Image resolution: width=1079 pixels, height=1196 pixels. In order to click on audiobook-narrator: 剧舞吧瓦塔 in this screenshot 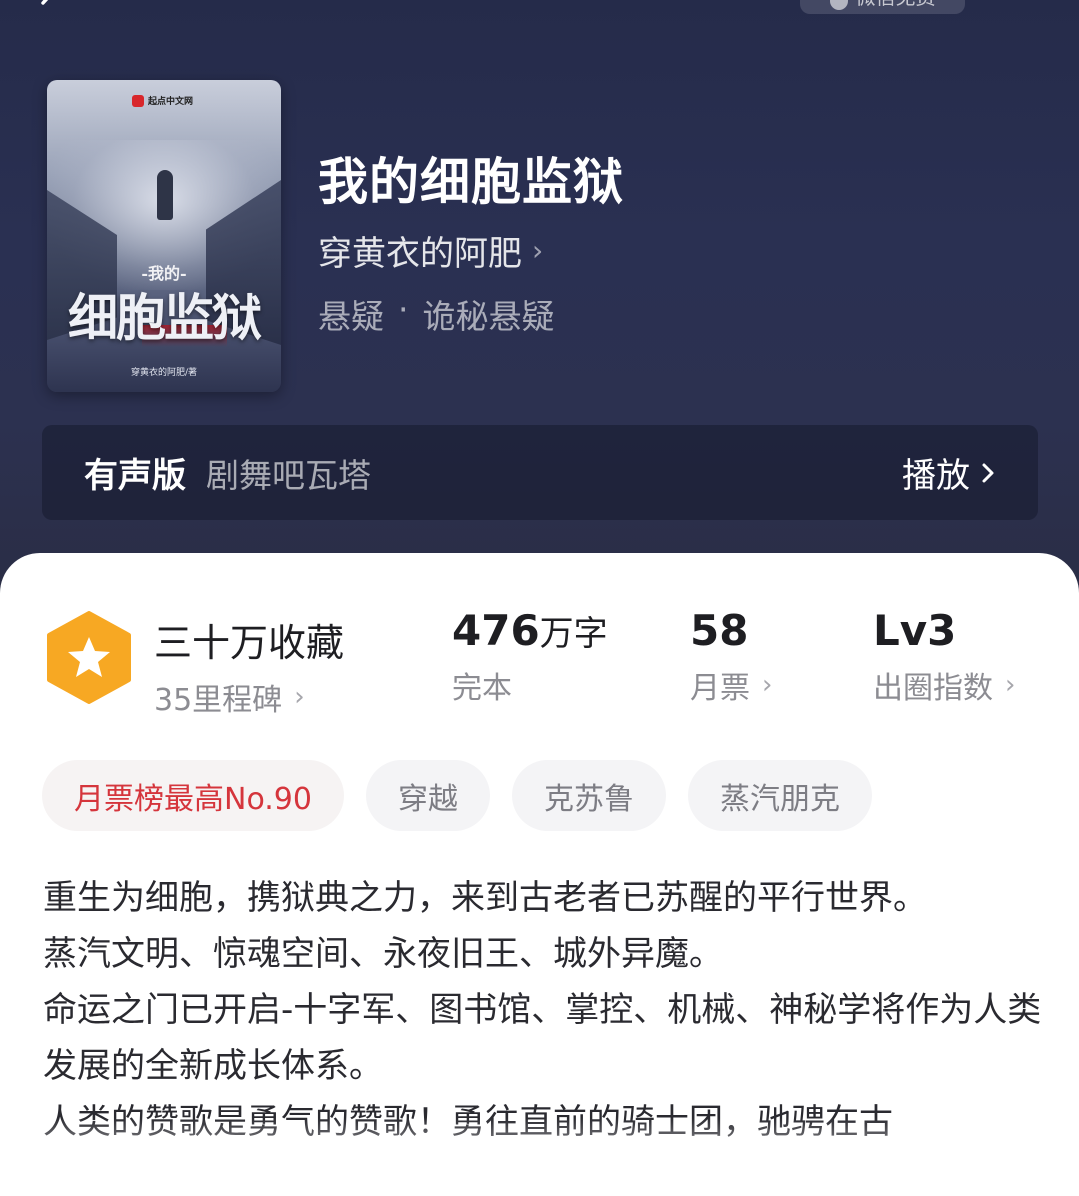, I will do `click(288, 475)`.